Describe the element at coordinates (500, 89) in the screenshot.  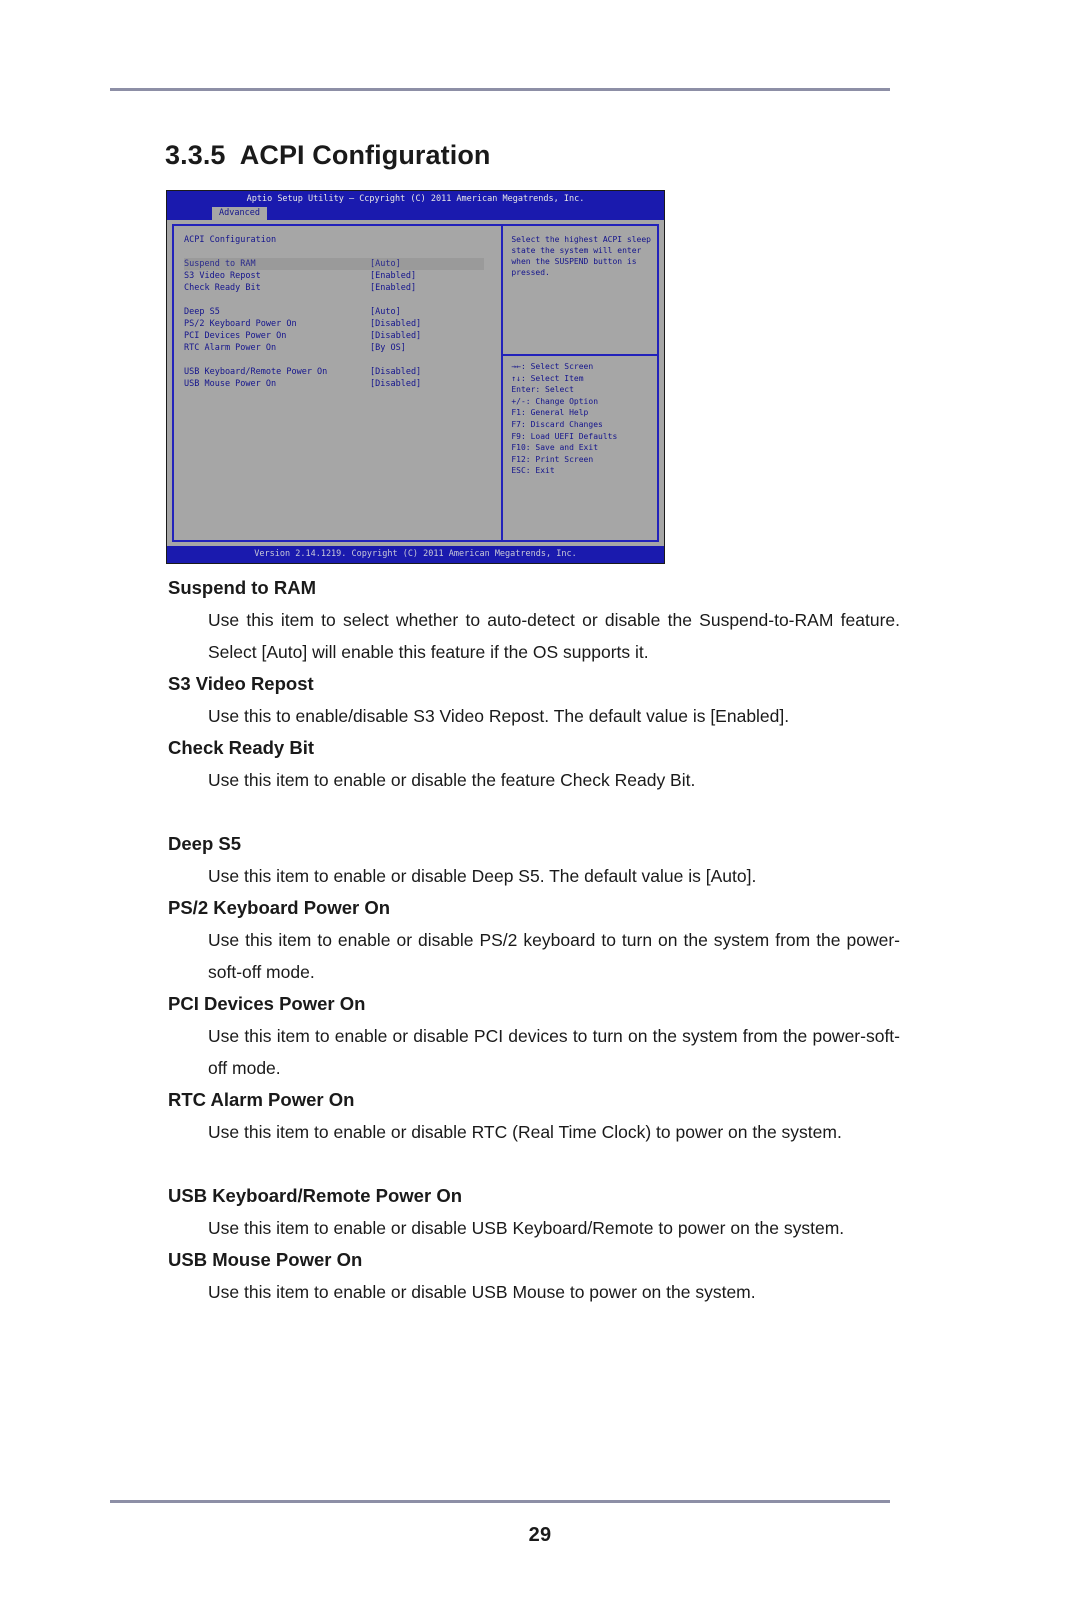
I see `header-rule` at that location.